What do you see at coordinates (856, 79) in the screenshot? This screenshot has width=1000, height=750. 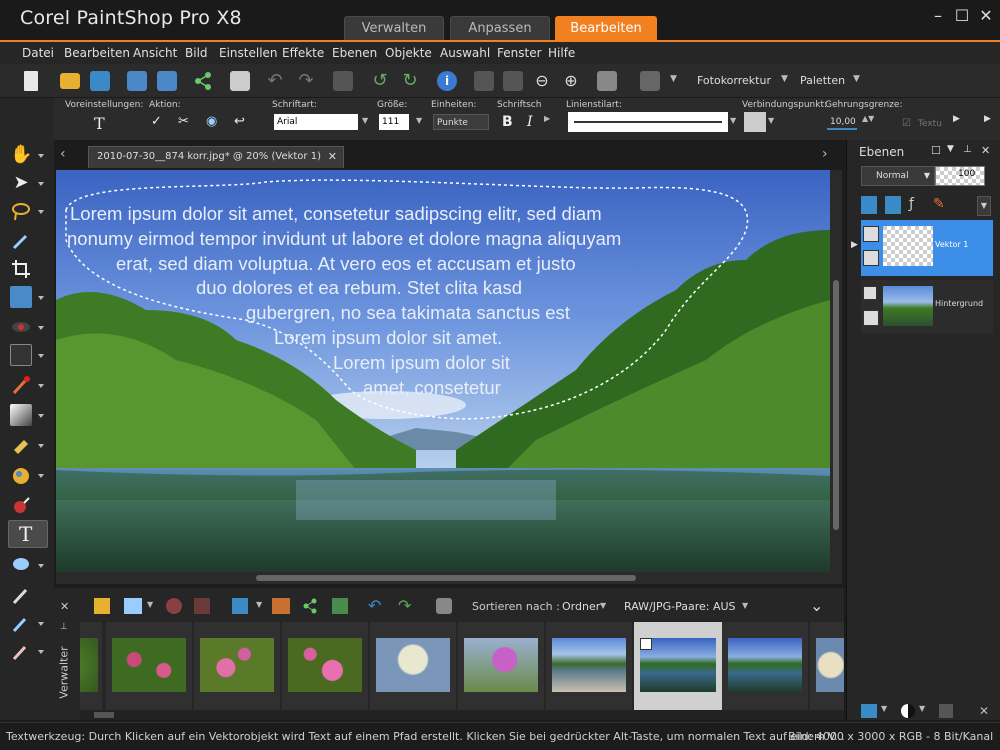 I see `paletten-dropdown-icon: ▼` at bounding box center [856, 79].